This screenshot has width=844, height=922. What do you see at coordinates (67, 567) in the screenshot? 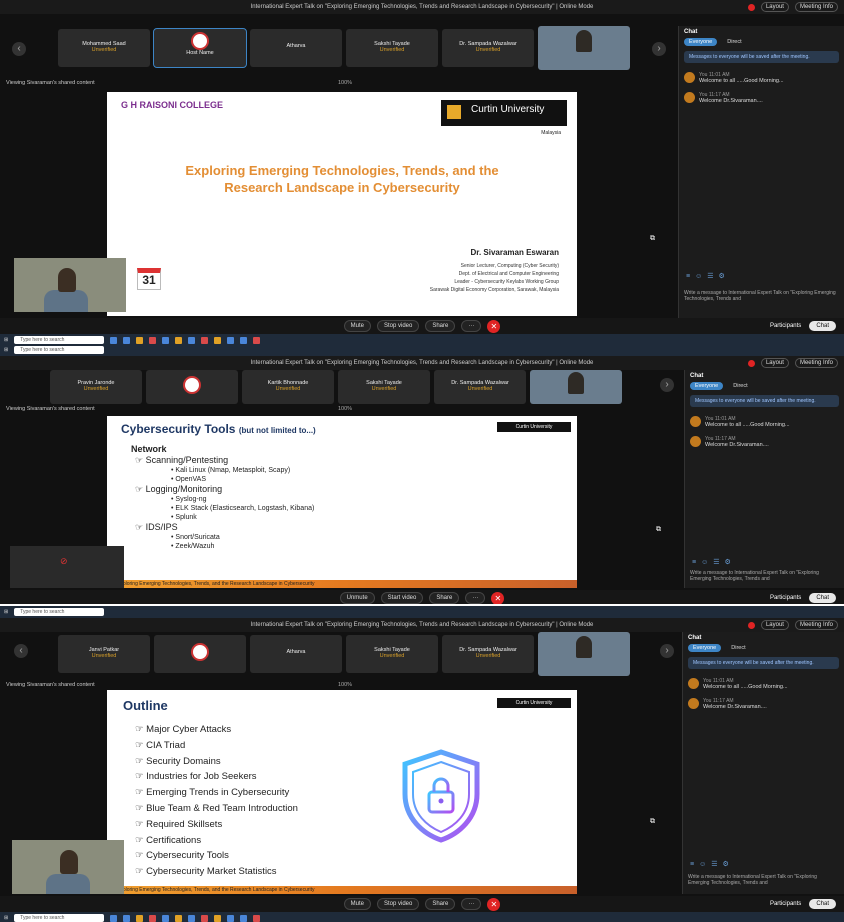
I see `self-view-video-off: ⊘` at bounding box center [67, 567].